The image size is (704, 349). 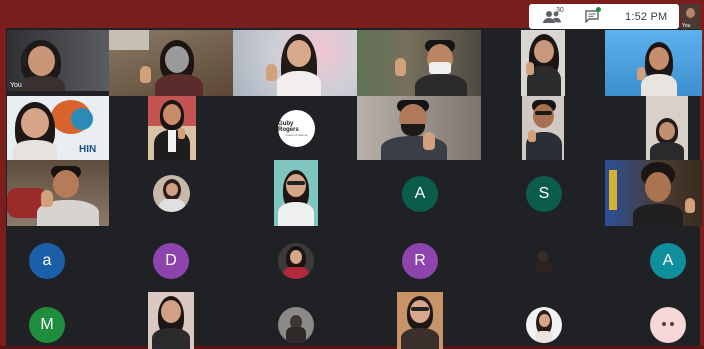 What do you see at coordinates (47, 261) in the screenshot?
I see `participant-avatar-a: a` at bounding box center [47, 261].